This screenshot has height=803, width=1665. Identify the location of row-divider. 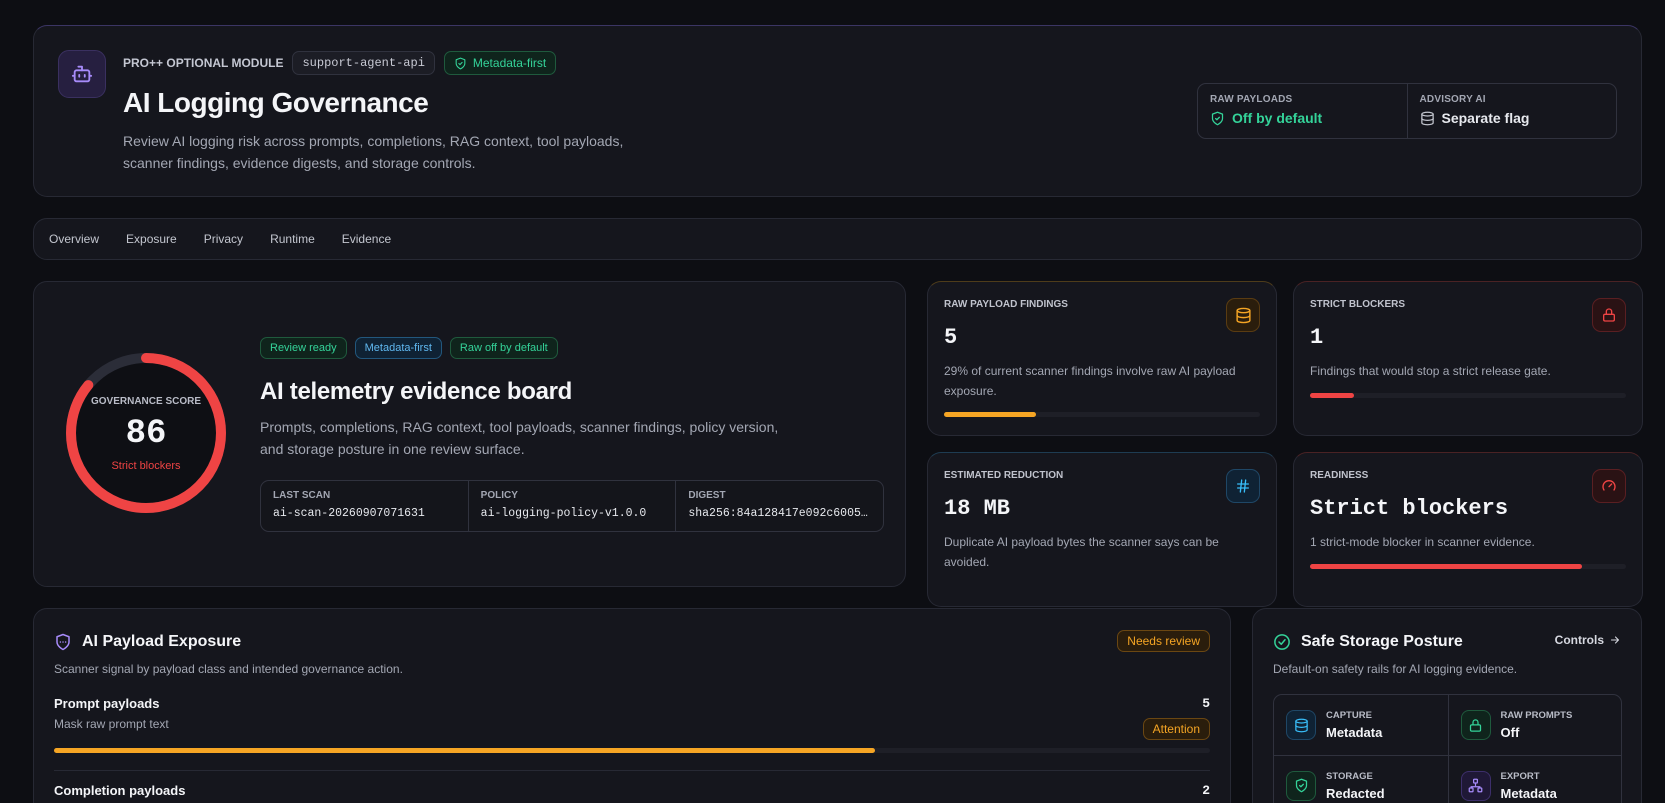
(632, 770).